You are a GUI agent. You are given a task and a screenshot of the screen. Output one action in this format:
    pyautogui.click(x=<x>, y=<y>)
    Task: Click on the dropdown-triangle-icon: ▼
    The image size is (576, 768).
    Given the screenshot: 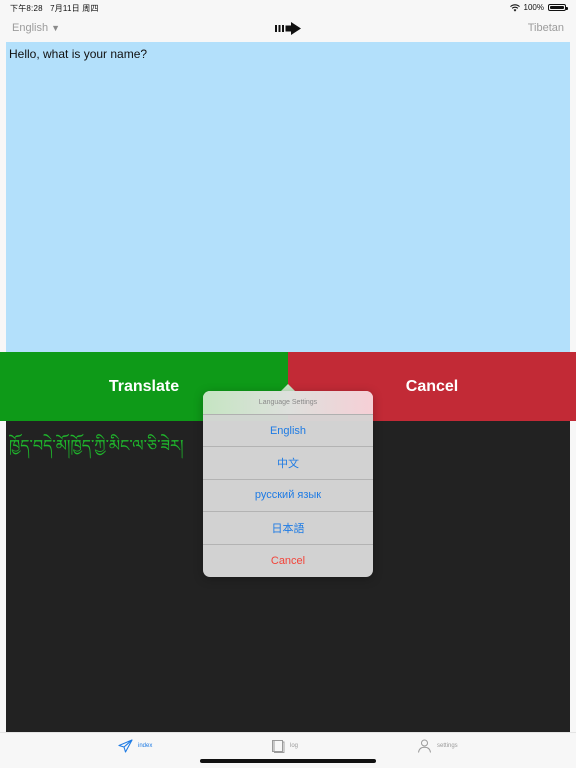 What is the action you would take?
    pyautogui.click(x=55, y=28)
    